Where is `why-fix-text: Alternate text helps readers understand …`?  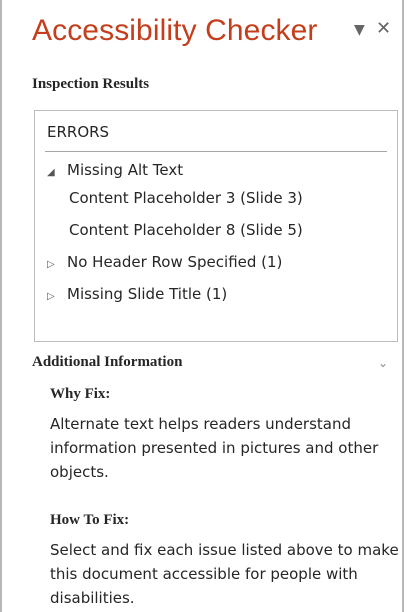 why-fix-text: Alternate text helps readers understand … is located at coordinates (214, 448).